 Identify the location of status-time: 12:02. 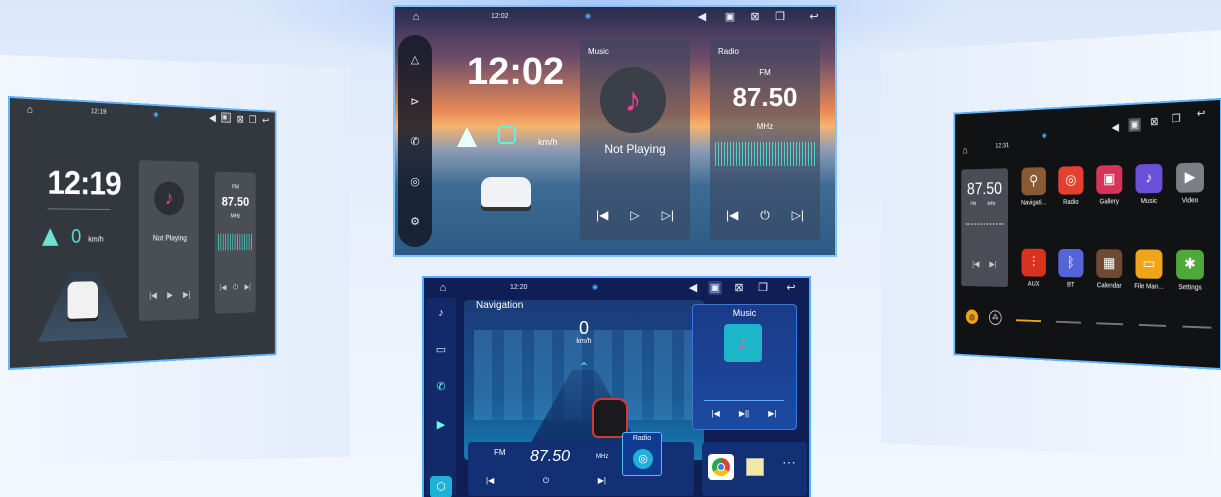
(500, 16).